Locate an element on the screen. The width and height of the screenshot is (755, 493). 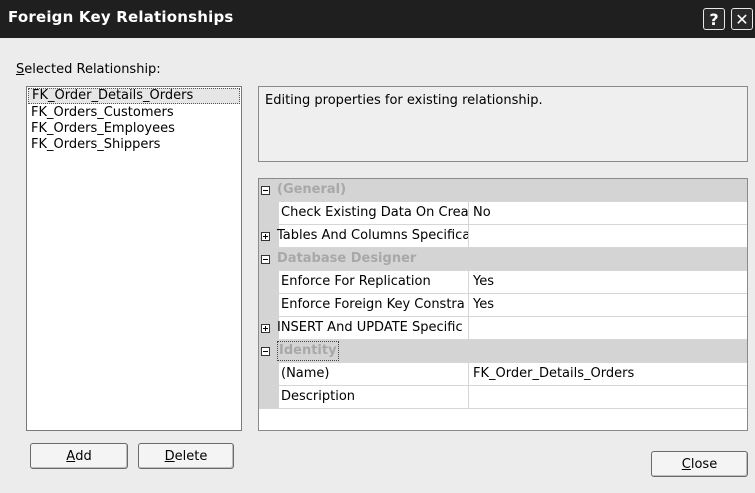
collapse-identity-toggle is located at coordinates (265, 351).